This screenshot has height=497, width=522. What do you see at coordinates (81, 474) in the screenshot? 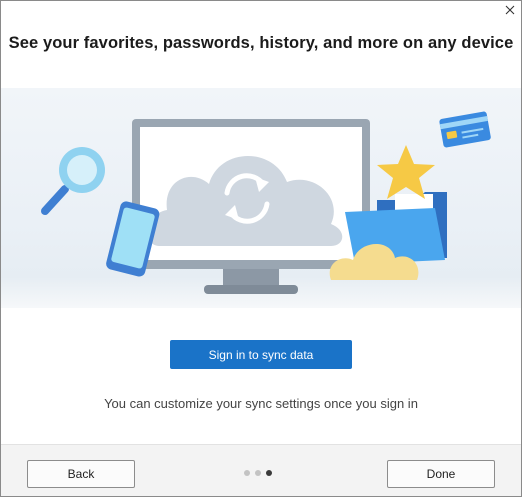
I see `back-button: Back` at bounding box center [81, 474].